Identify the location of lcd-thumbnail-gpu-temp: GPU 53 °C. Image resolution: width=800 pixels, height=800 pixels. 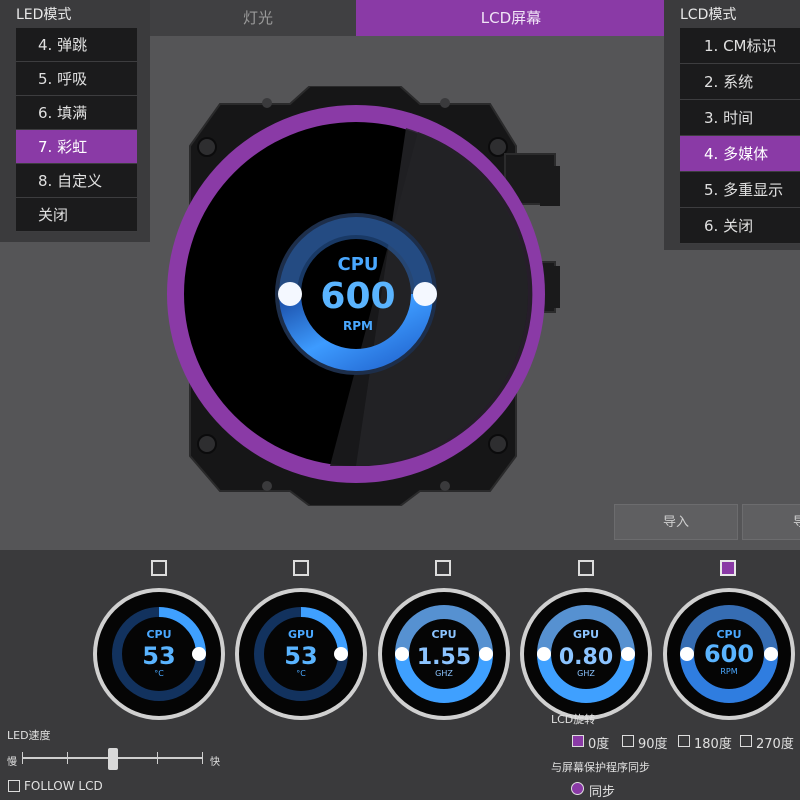
(301, 654).